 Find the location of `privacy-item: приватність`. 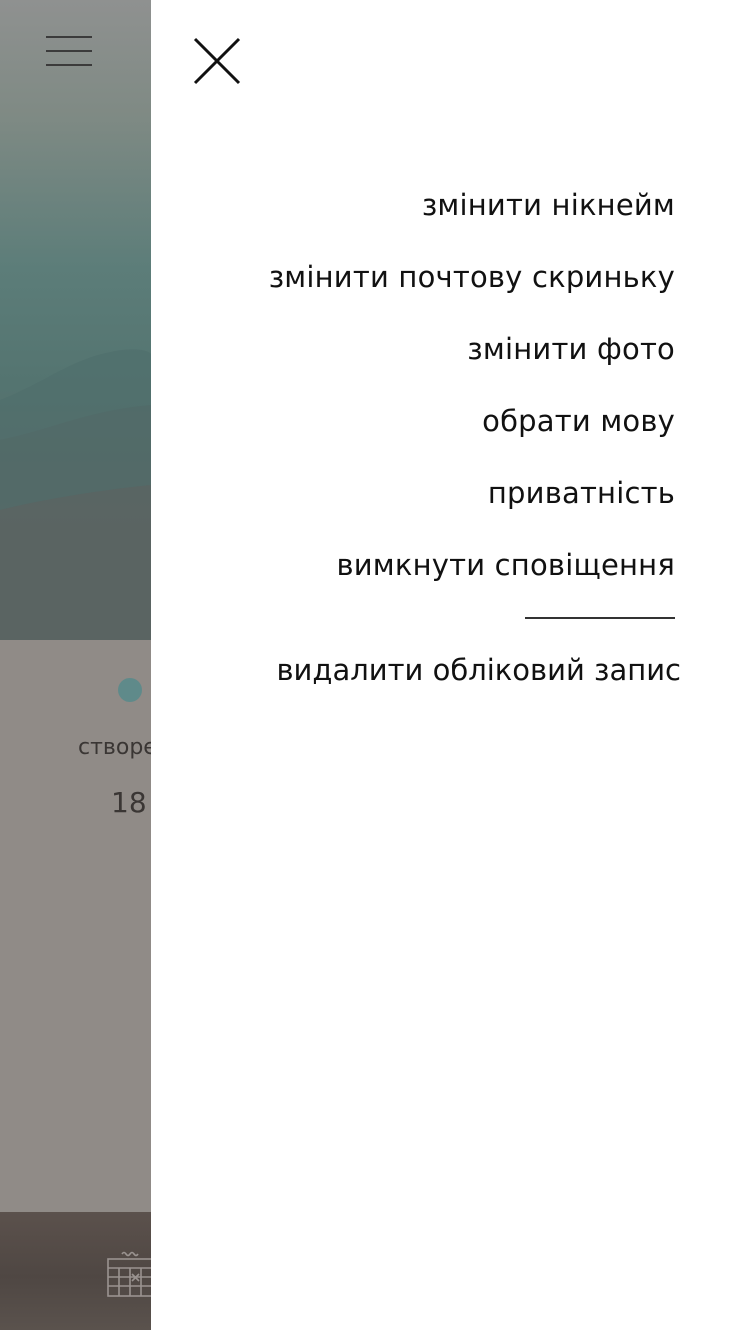

privacy-item: приватність is located at coordinates (472, 493).